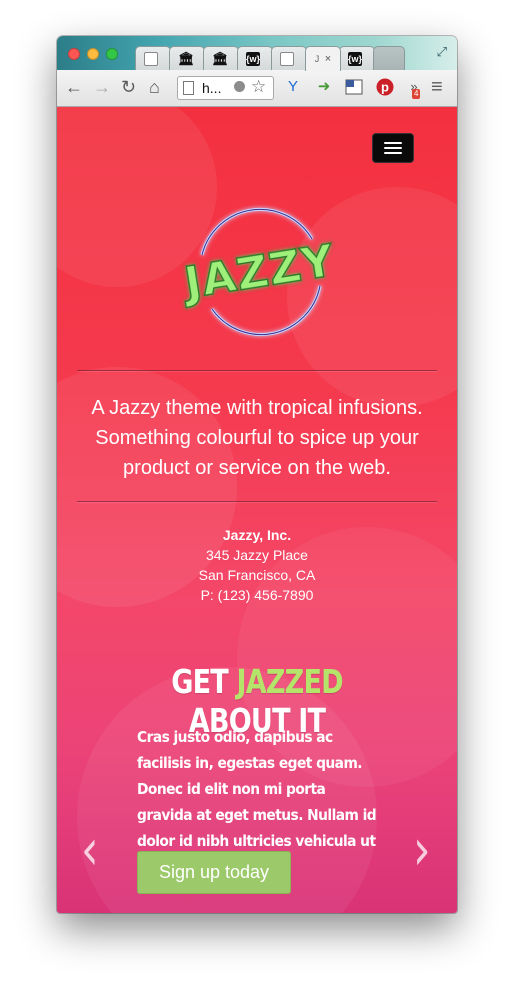  I want to click on close-tab-icon: ×, so click(328, 59).